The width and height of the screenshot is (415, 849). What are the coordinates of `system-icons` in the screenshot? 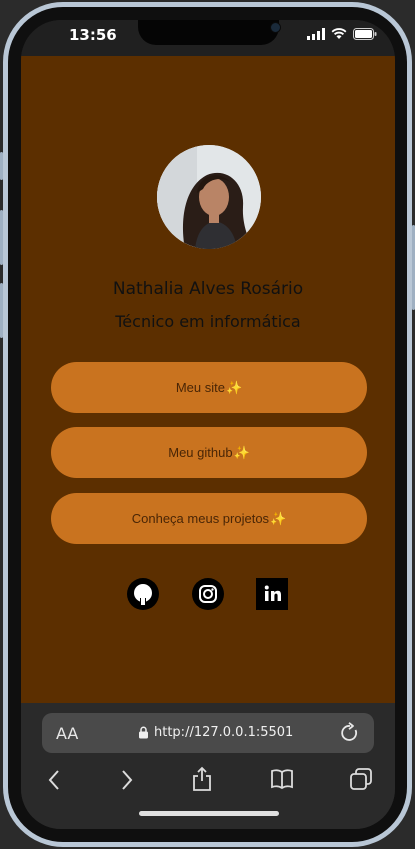 It's located at (342, 34).